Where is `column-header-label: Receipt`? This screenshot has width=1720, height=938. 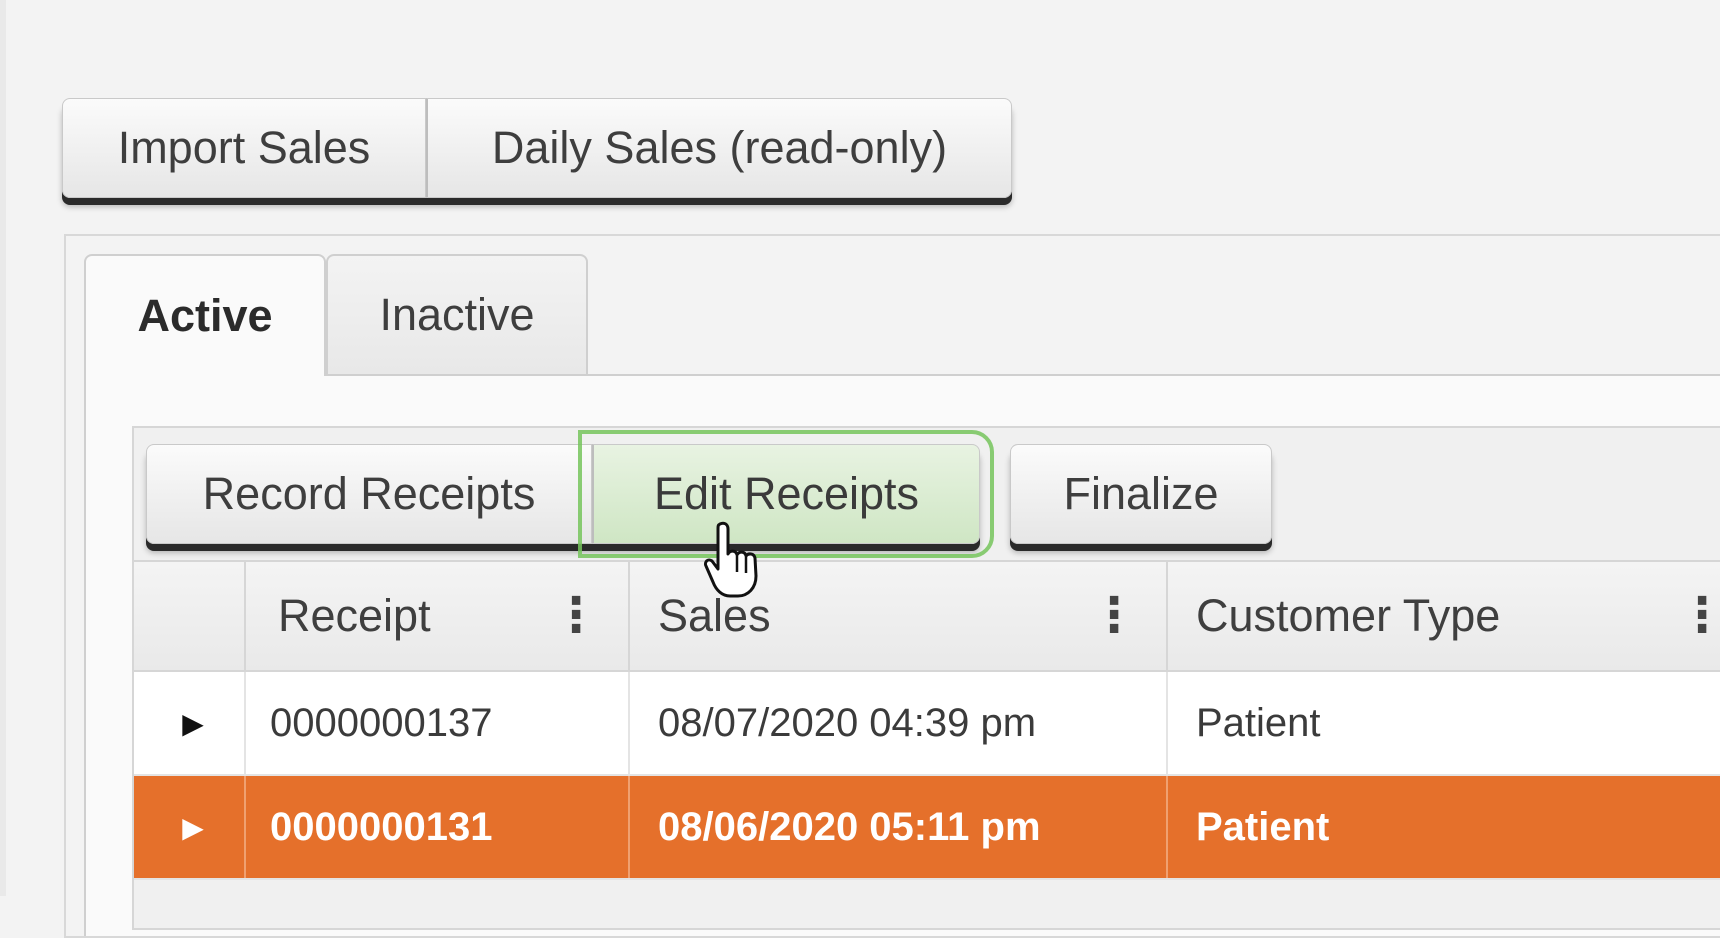
column-header-label: Receipt is located at coordinates (354, 615).